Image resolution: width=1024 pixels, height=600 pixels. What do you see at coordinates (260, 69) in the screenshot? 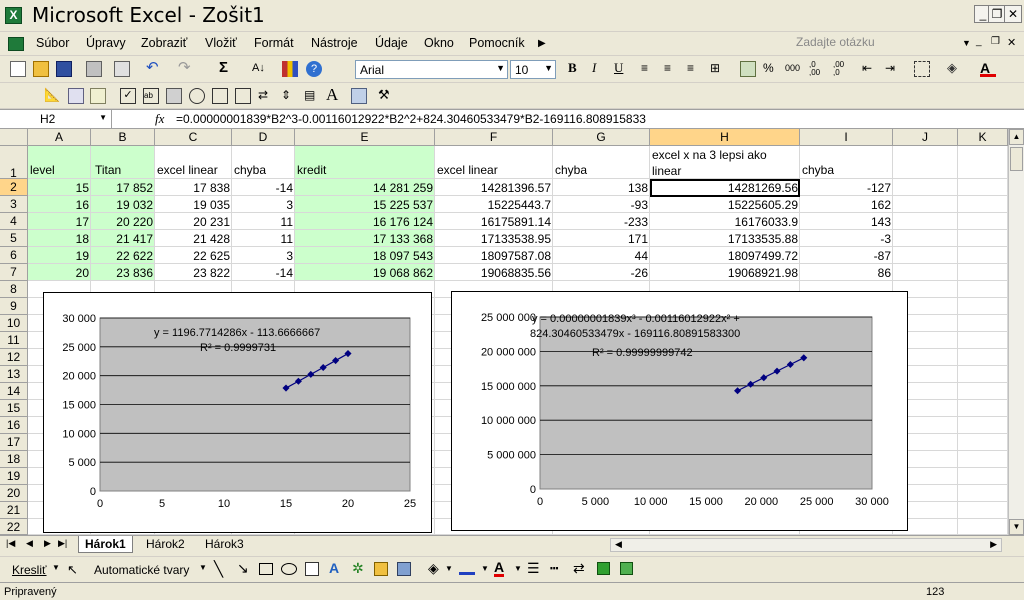
I see `sort-ascending-icon: A↓` at bounding box center [260, 69].